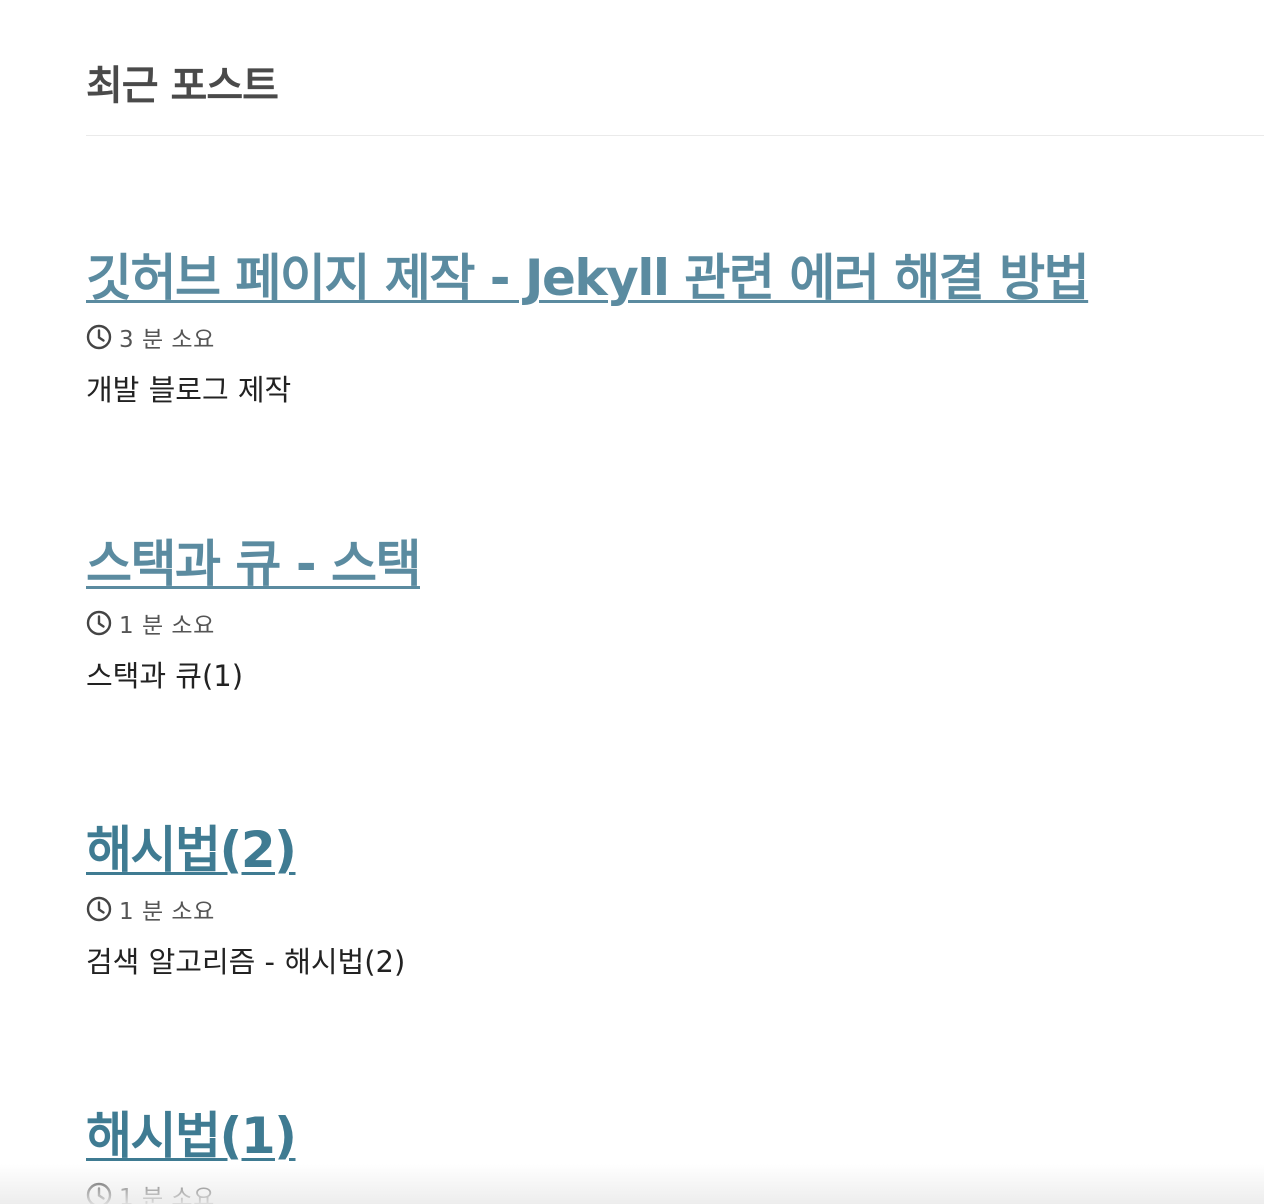  I want to click on post-item: 해시법(2) 1 분 소요 검색 알고리즘 - 해시법(2), so click(665, 900).